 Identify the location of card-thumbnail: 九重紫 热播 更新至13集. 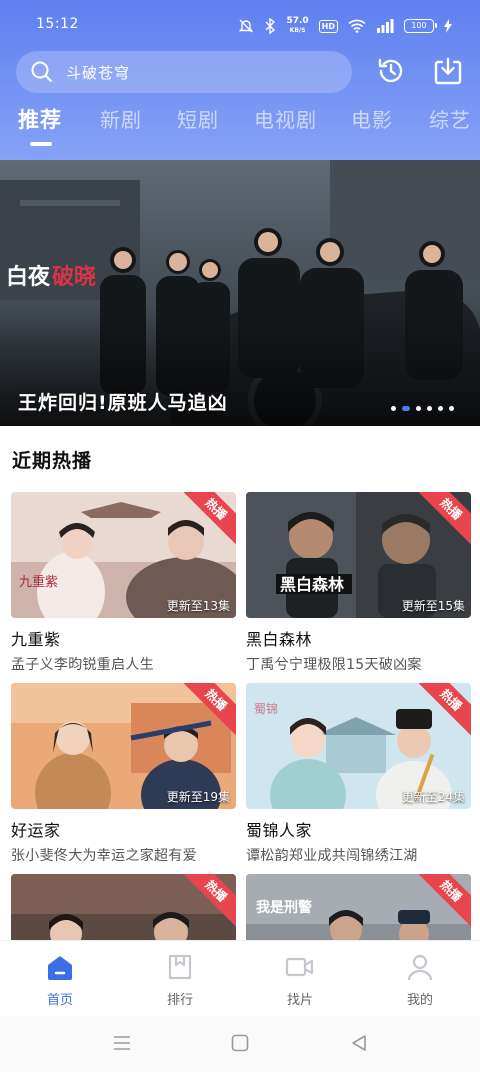
(123, 555).